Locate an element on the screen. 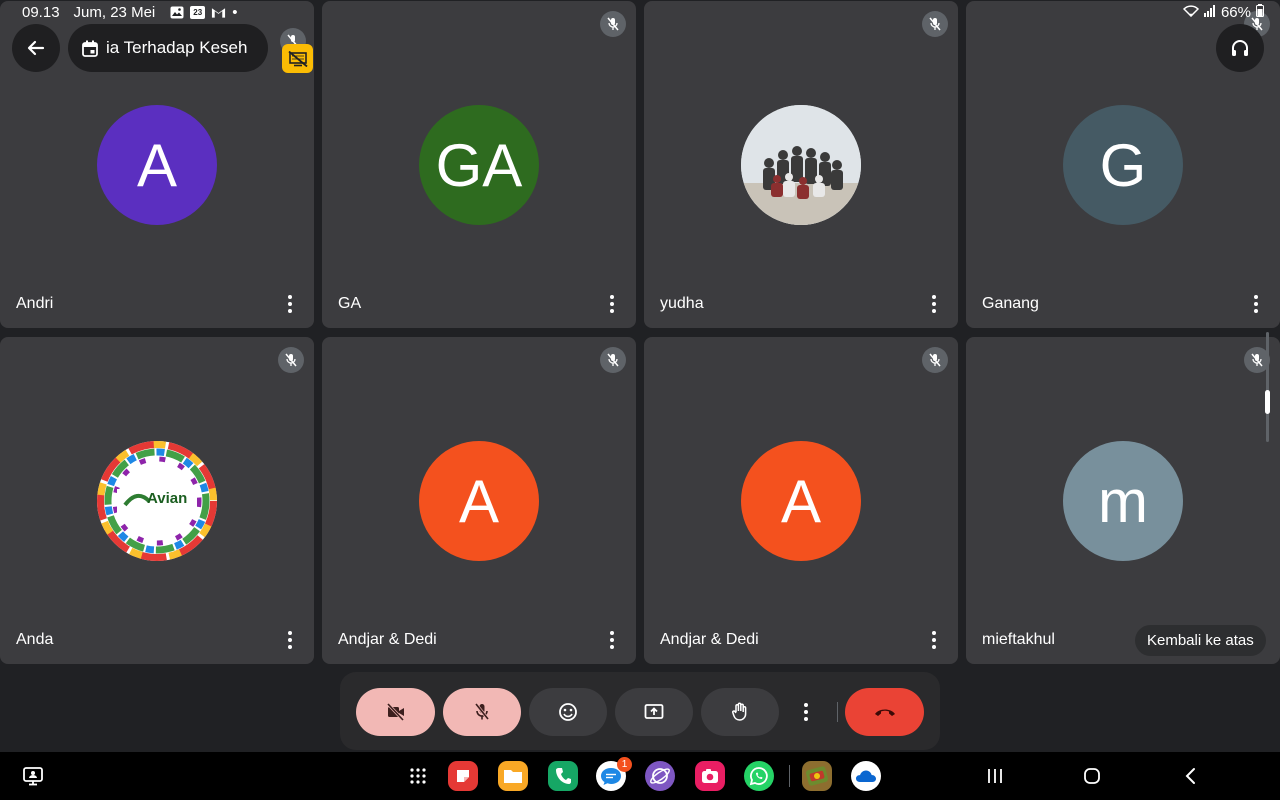  participant-tile: GA GA is located at coordinates (479, 164).